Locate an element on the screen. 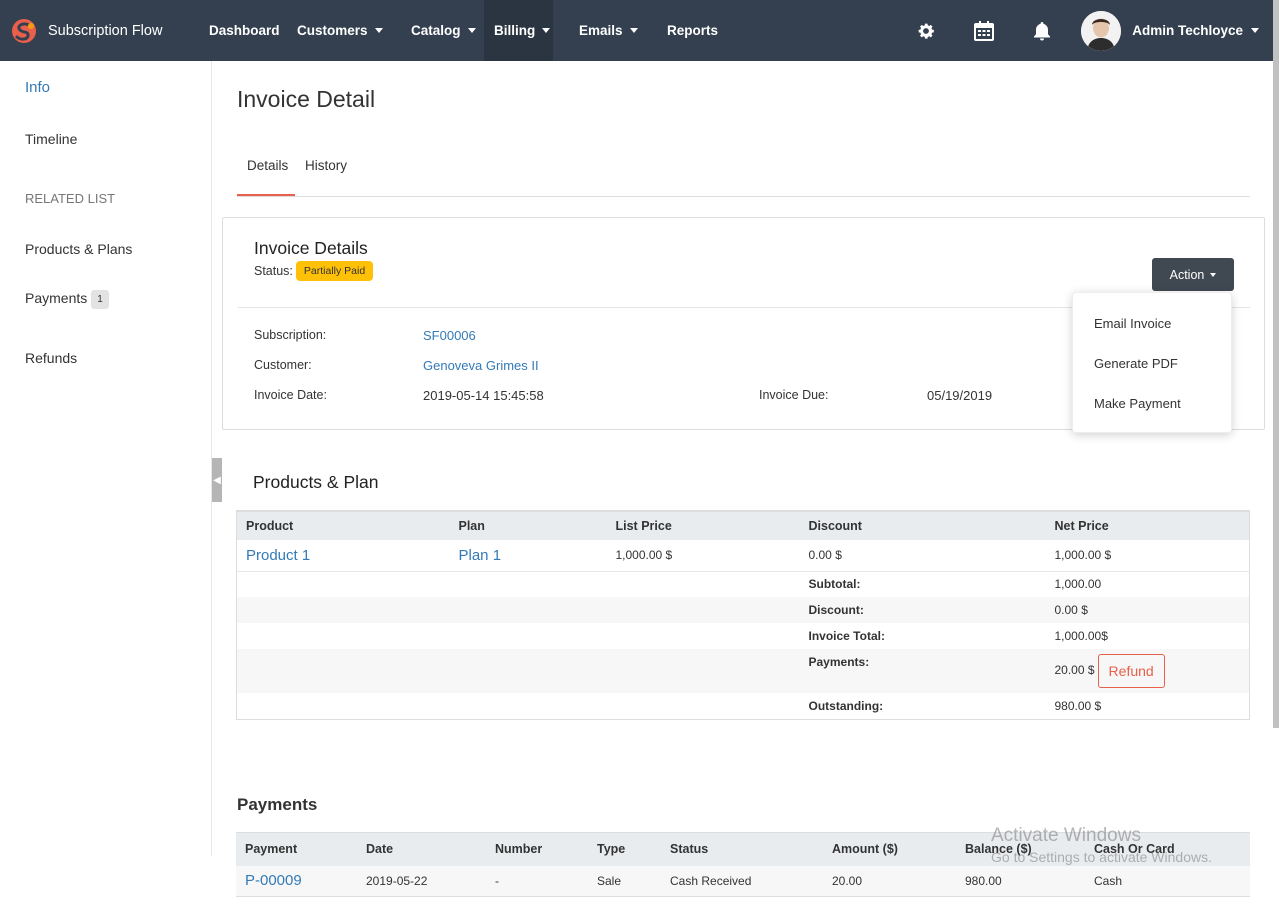 The width and height of the screenshot is (1279, 912). nav-reports: Reports is located at coordinates (685, 30).